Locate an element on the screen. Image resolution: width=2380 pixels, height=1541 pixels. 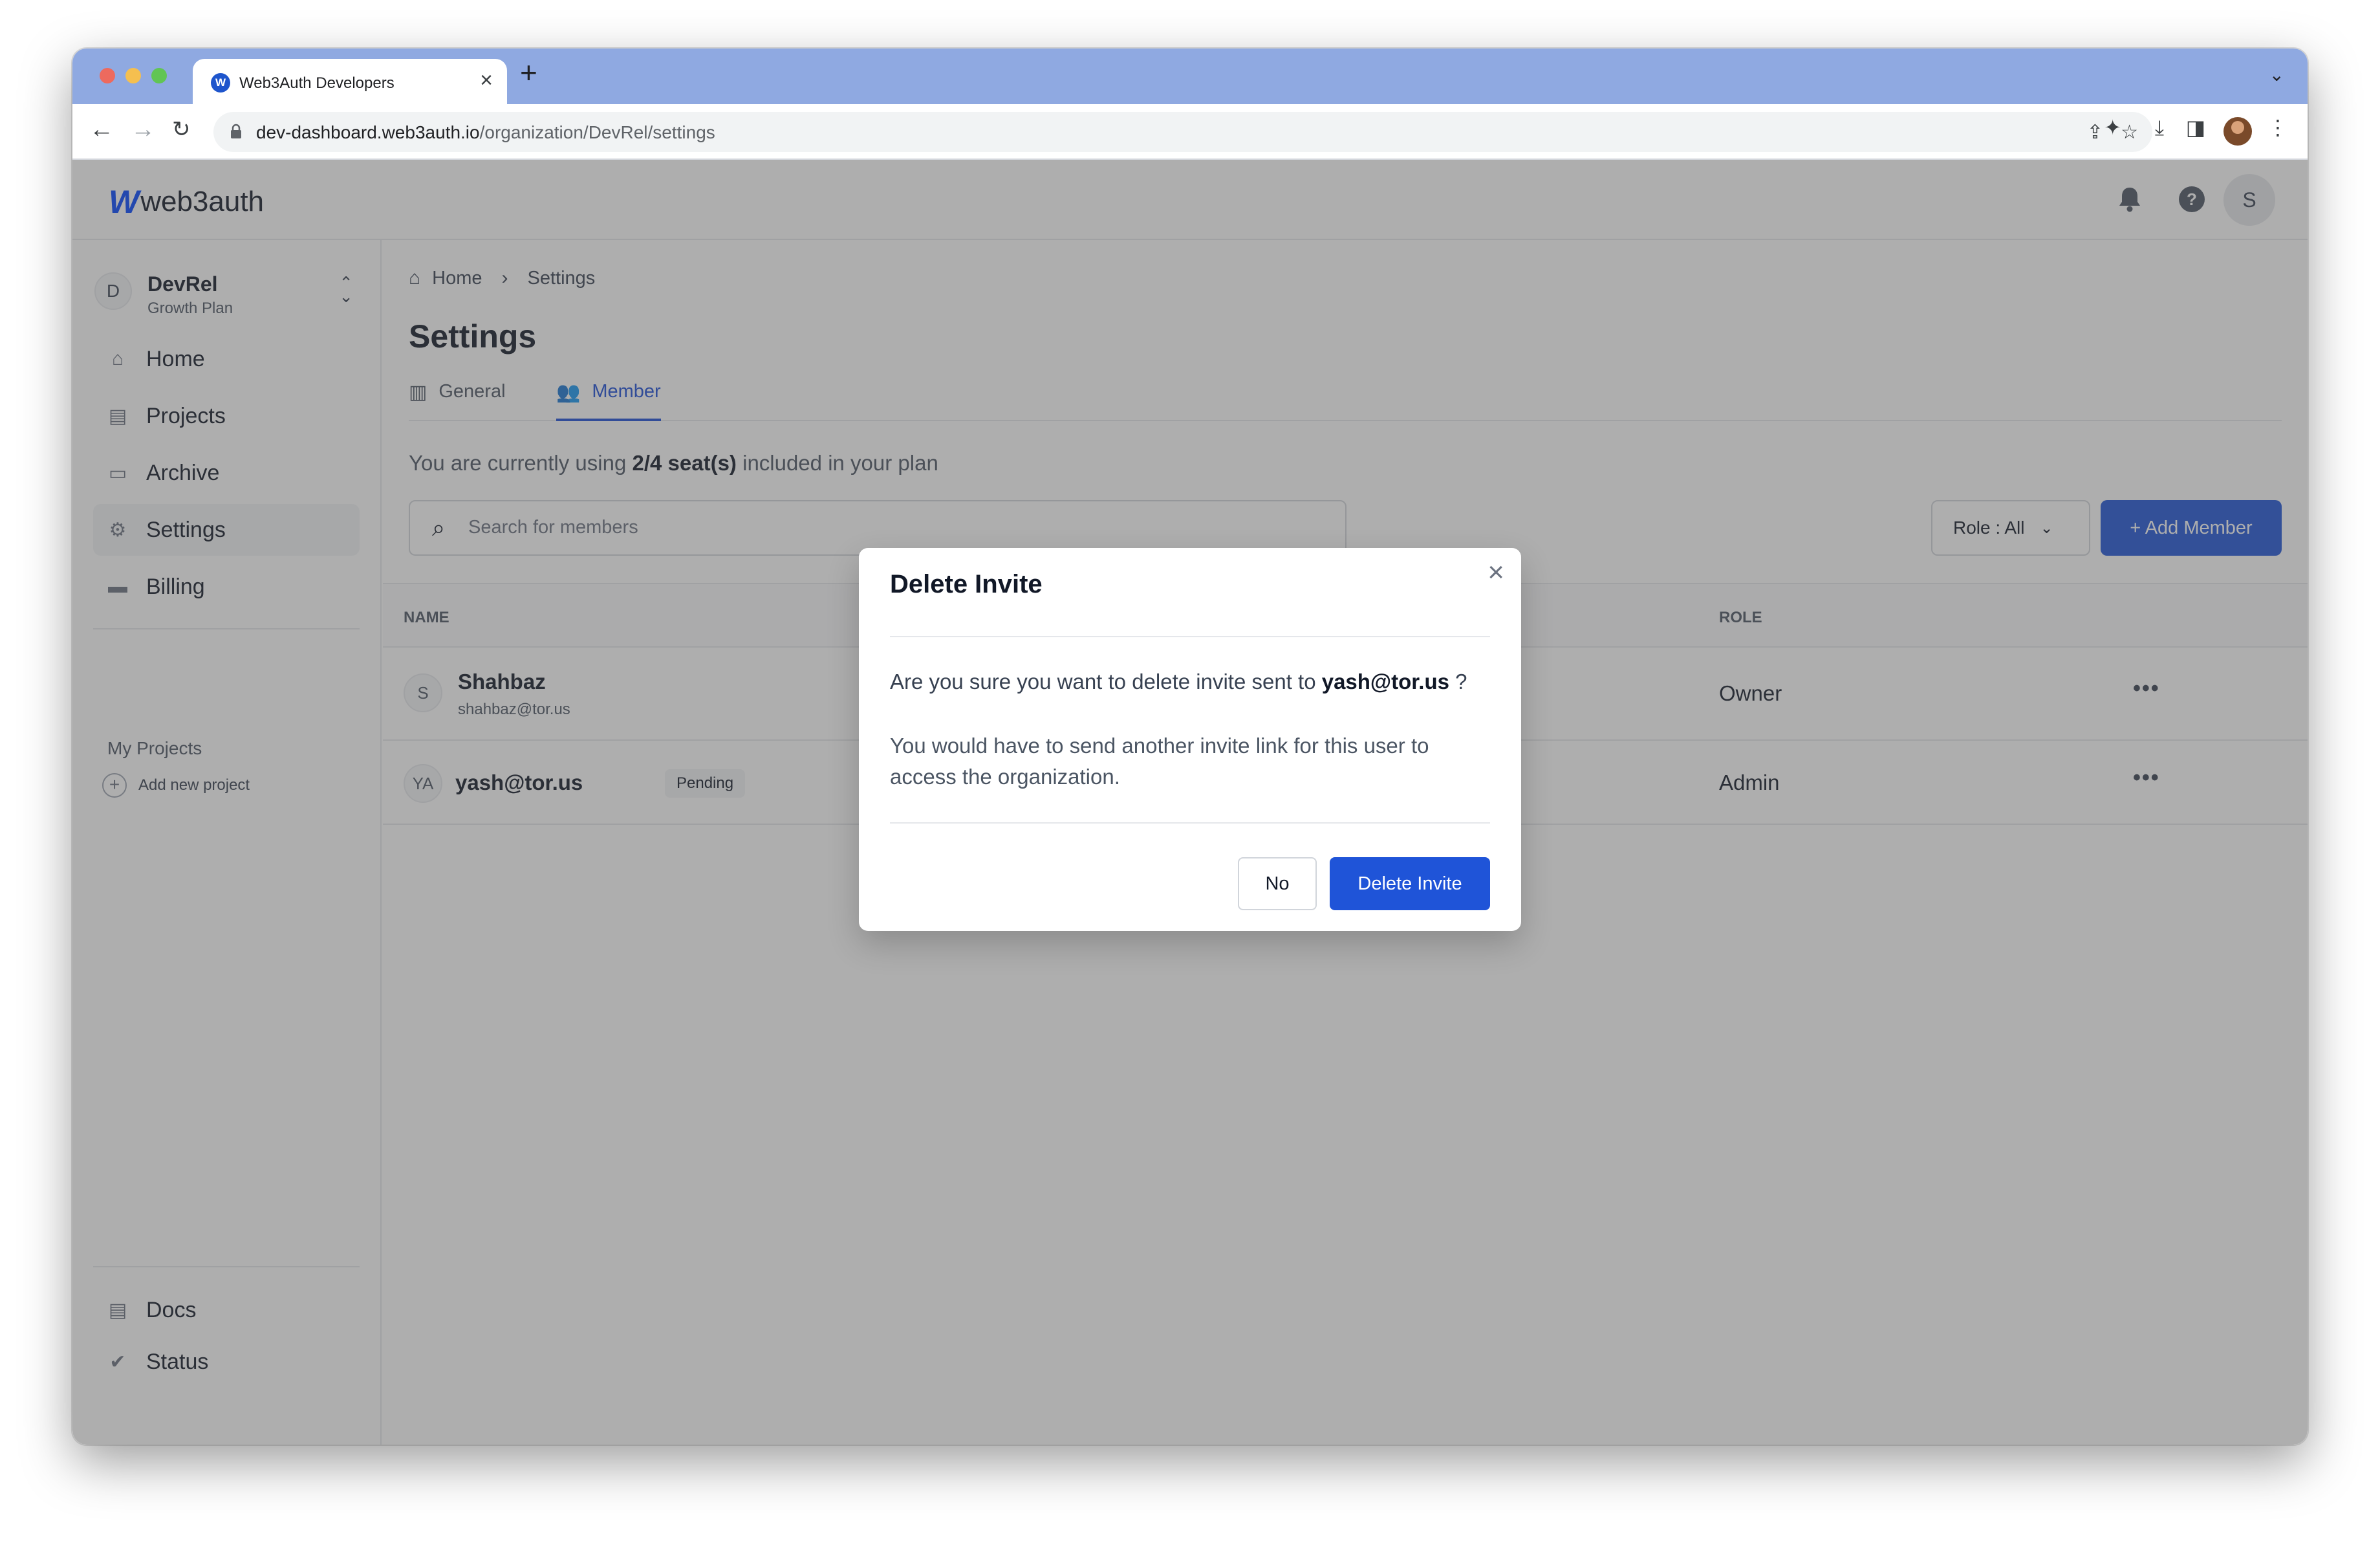
dialog-title: Delete Invite is located at coordinates (966, 584).